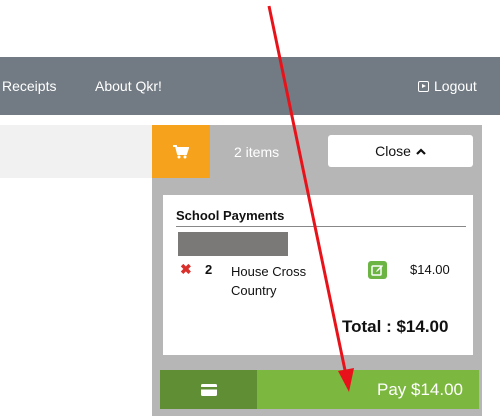 This screenshot has width=500, height=416. I want to click on cart-item-count: 2 items, so click(257, 152).